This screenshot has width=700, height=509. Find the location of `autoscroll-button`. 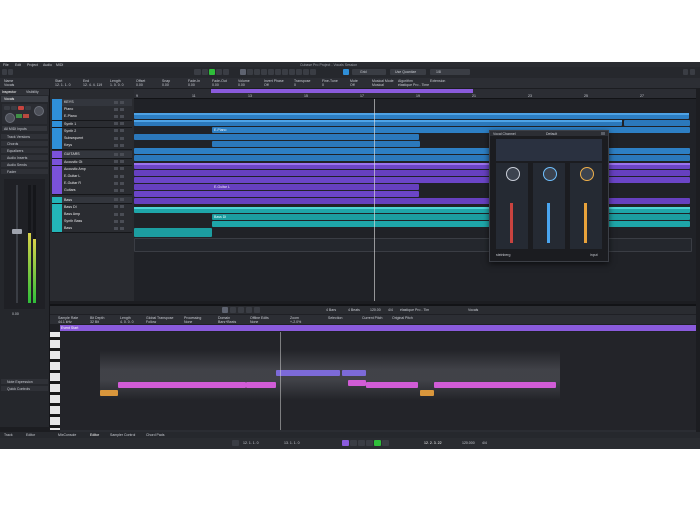

autoscroll-button is located at coordinates (226, 72).